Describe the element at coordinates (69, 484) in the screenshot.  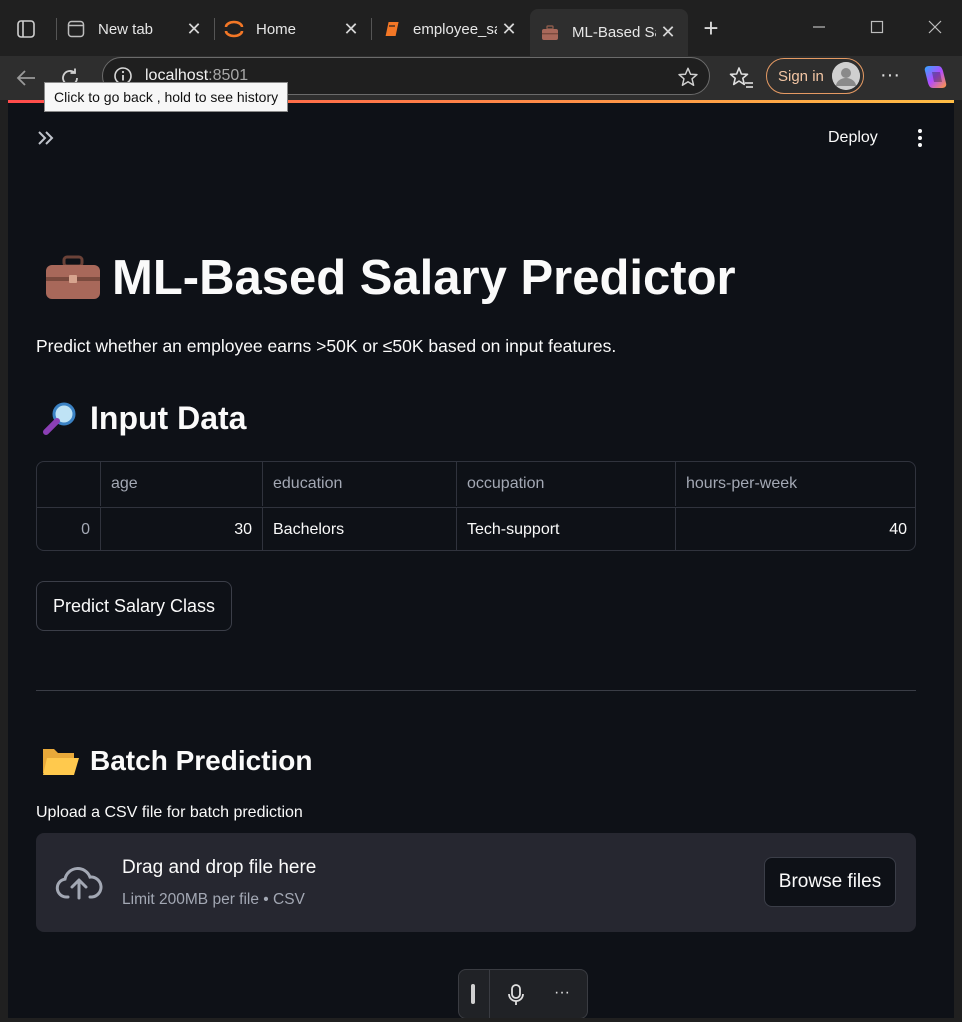
I see `table-header-index` at that location.